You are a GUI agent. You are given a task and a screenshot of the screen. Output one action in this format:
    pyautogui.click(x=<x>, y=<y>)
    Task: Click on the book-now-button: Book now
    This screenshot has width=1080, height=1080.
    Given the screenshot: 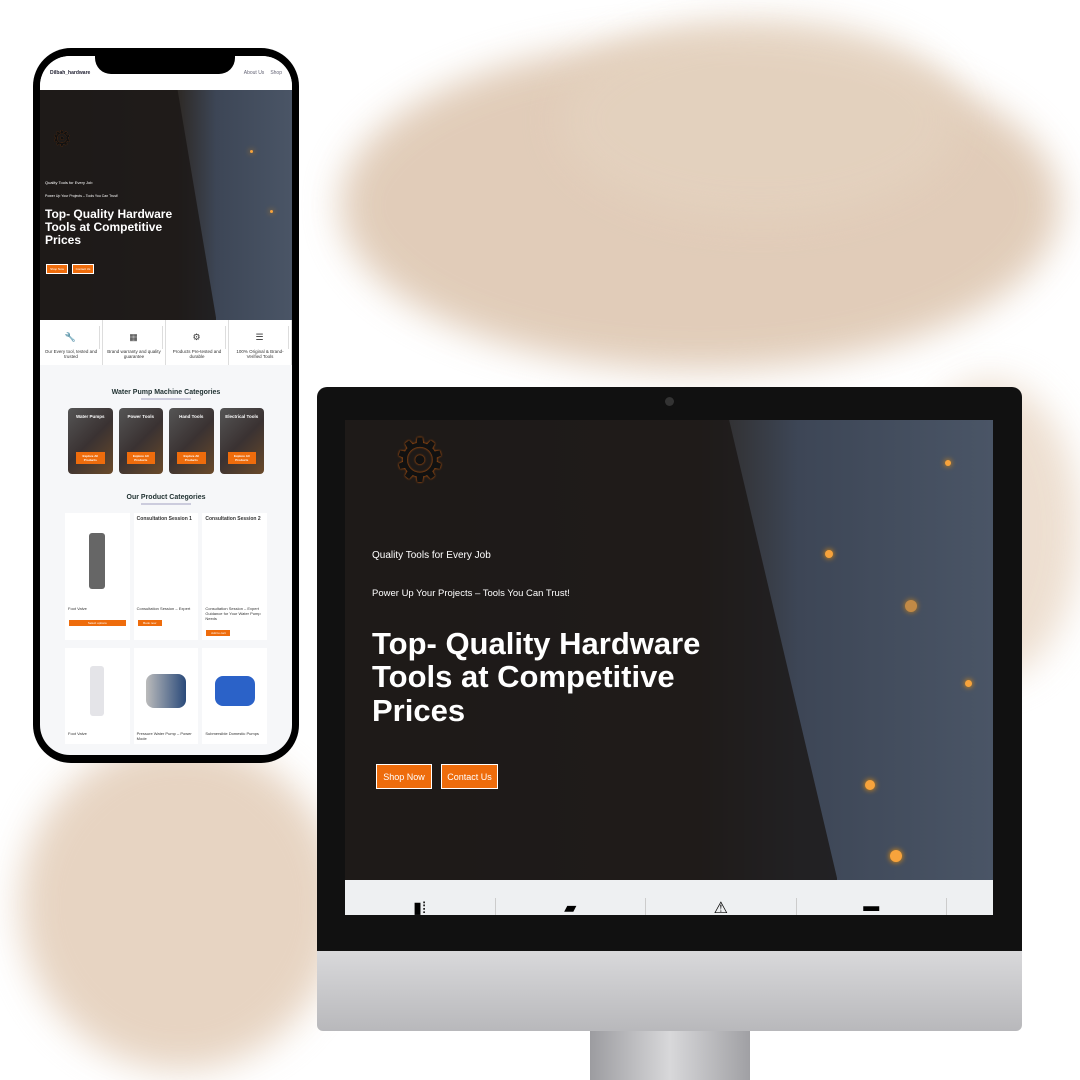 What is the action you would take?
    pyautogui.click(x=149, y=623)
    